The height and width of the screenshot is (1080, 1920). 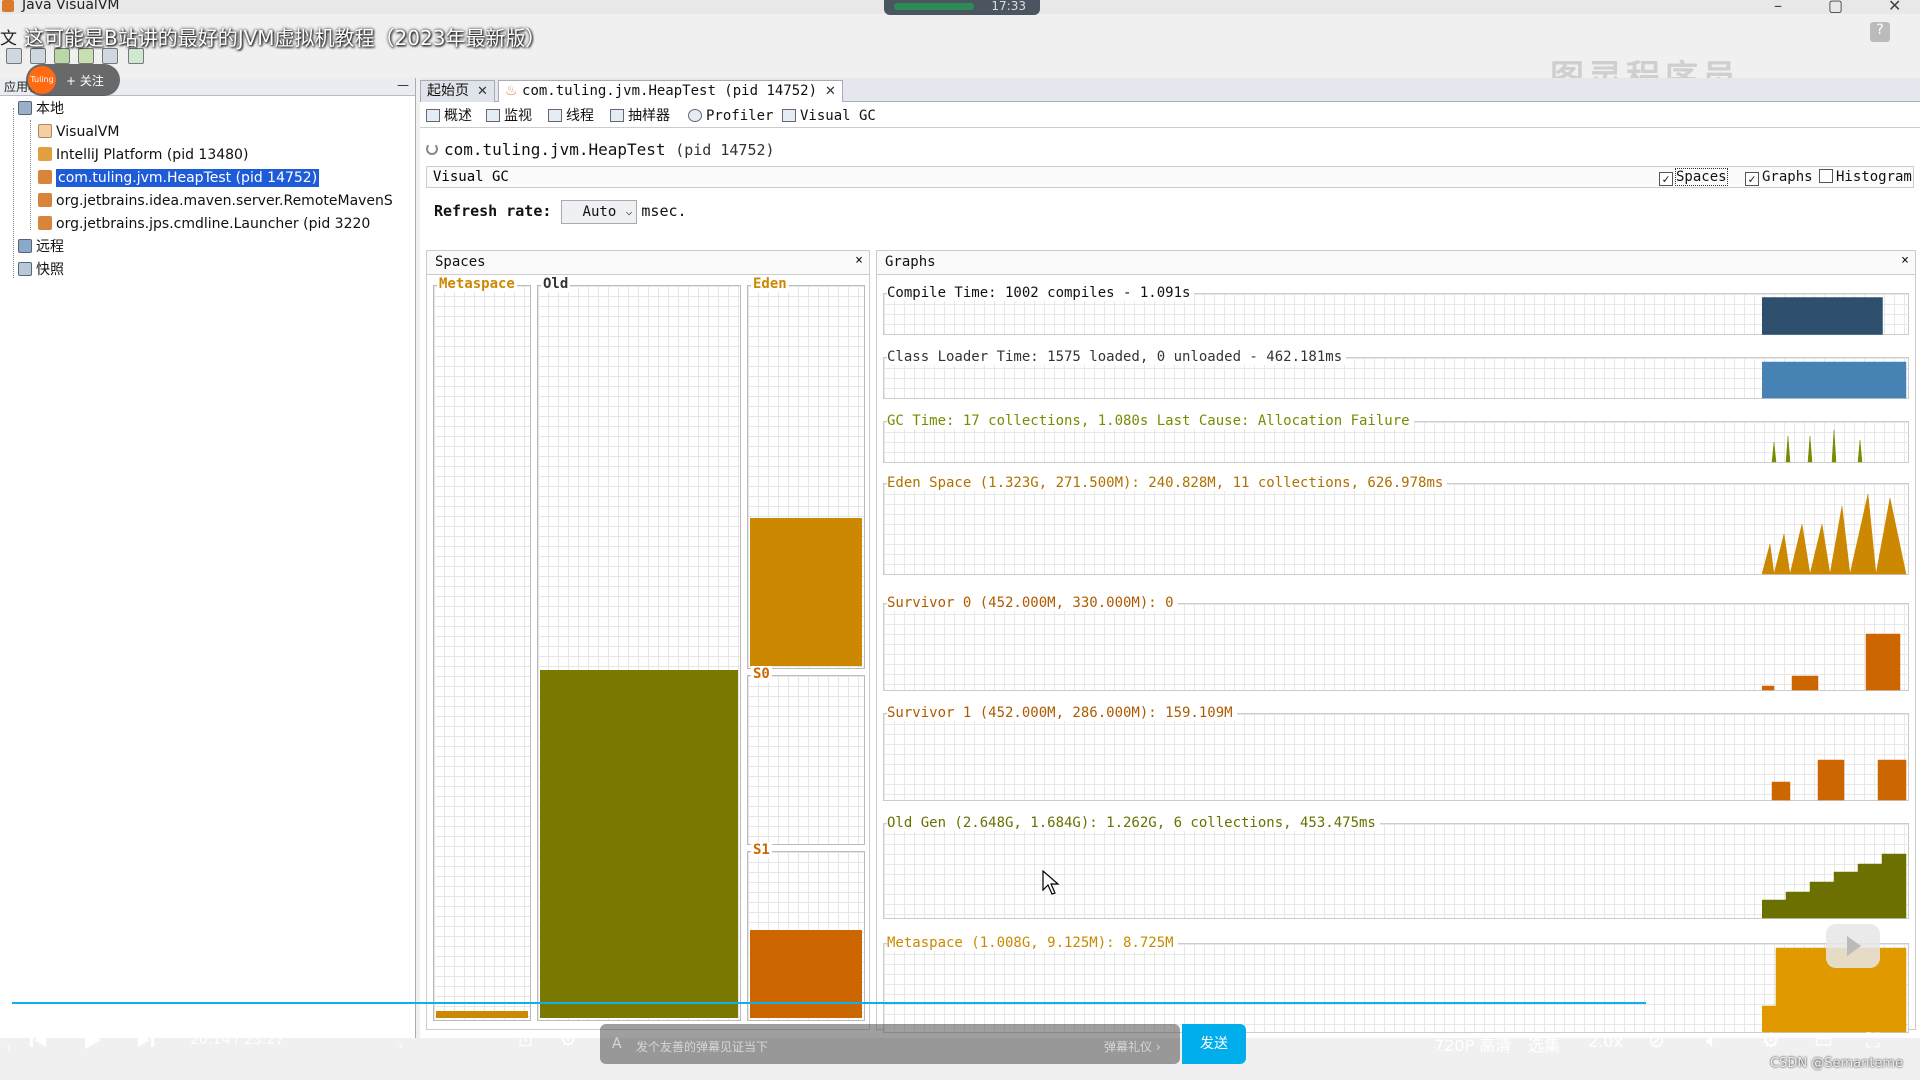 What do you see at coordinates (670, 91) in the screenshot?
I see `tab-heaptest: ♨ com.tuling.jvm.HeapTest (pid 14752) ✕` at bounding box center [670, 91].